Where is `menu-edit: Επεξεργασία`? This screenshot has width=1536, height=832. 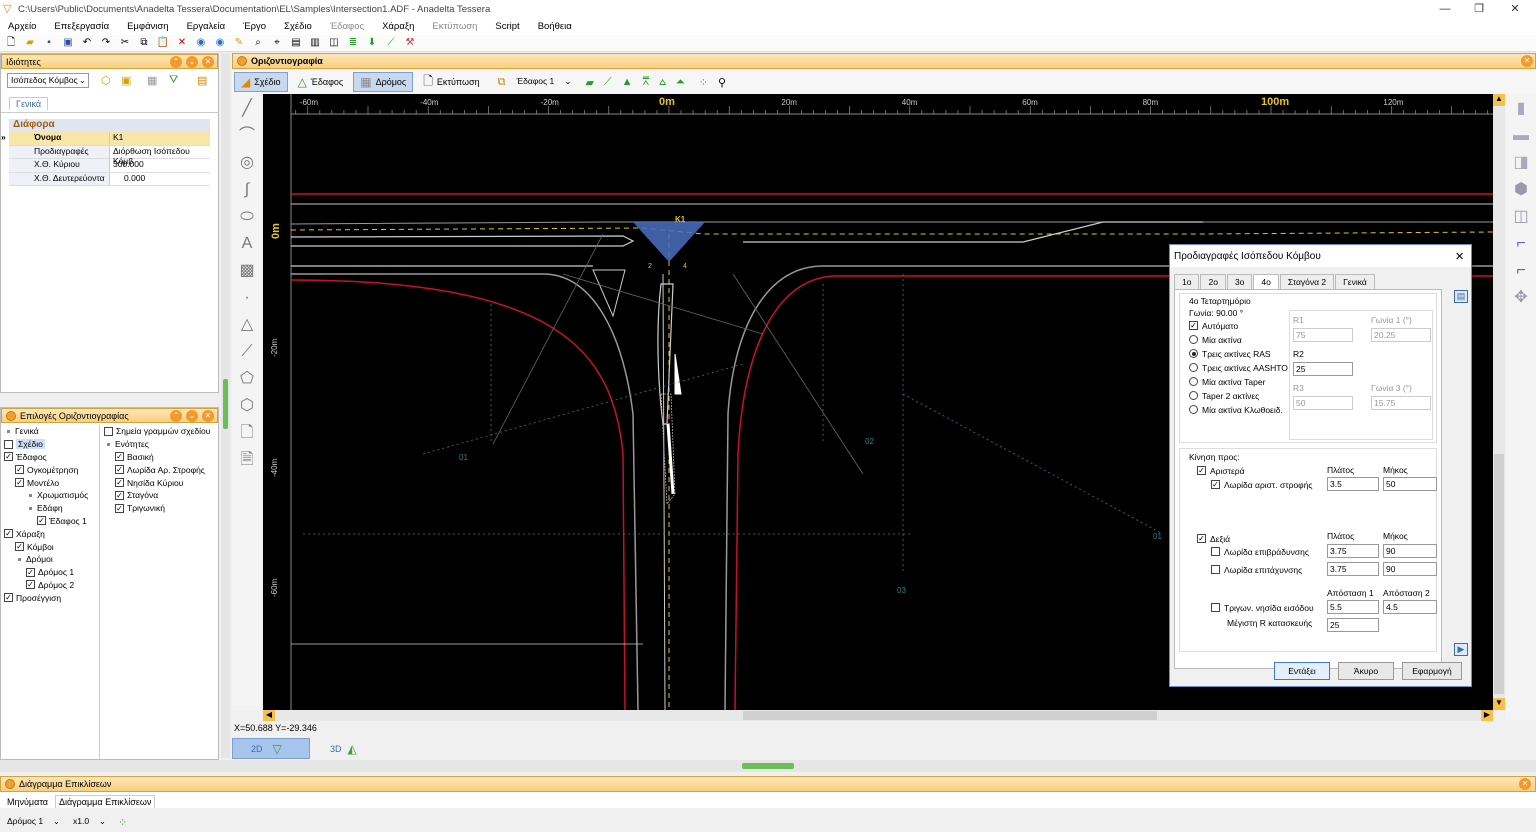 menu-edit: Επεξεργασία is located at coordinates (81, 26).